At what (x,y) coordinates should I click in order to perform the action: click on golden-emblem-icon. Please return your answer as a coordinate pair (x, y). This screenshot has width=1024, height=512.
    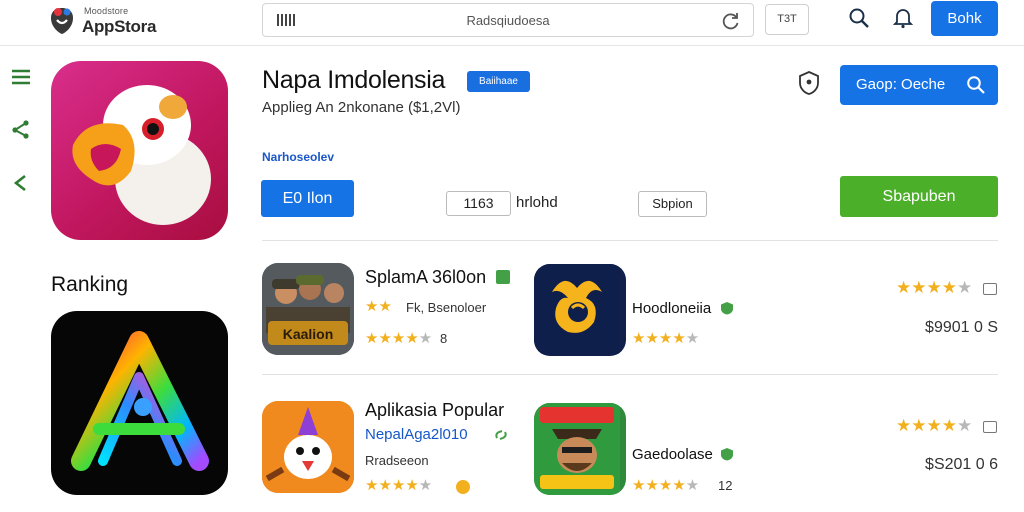
    Looking at the image, I should click on (577, 309).